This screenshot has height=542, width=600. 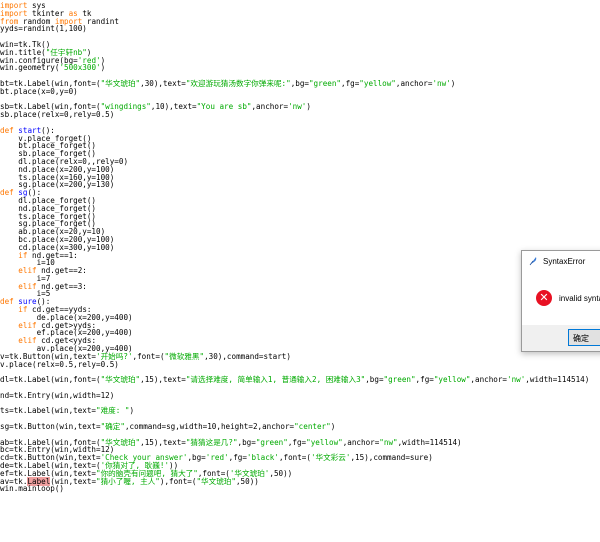 I want to click on code-token: ,command=sg,width=10,height=2,anchor=, so click(x=209, y=427).